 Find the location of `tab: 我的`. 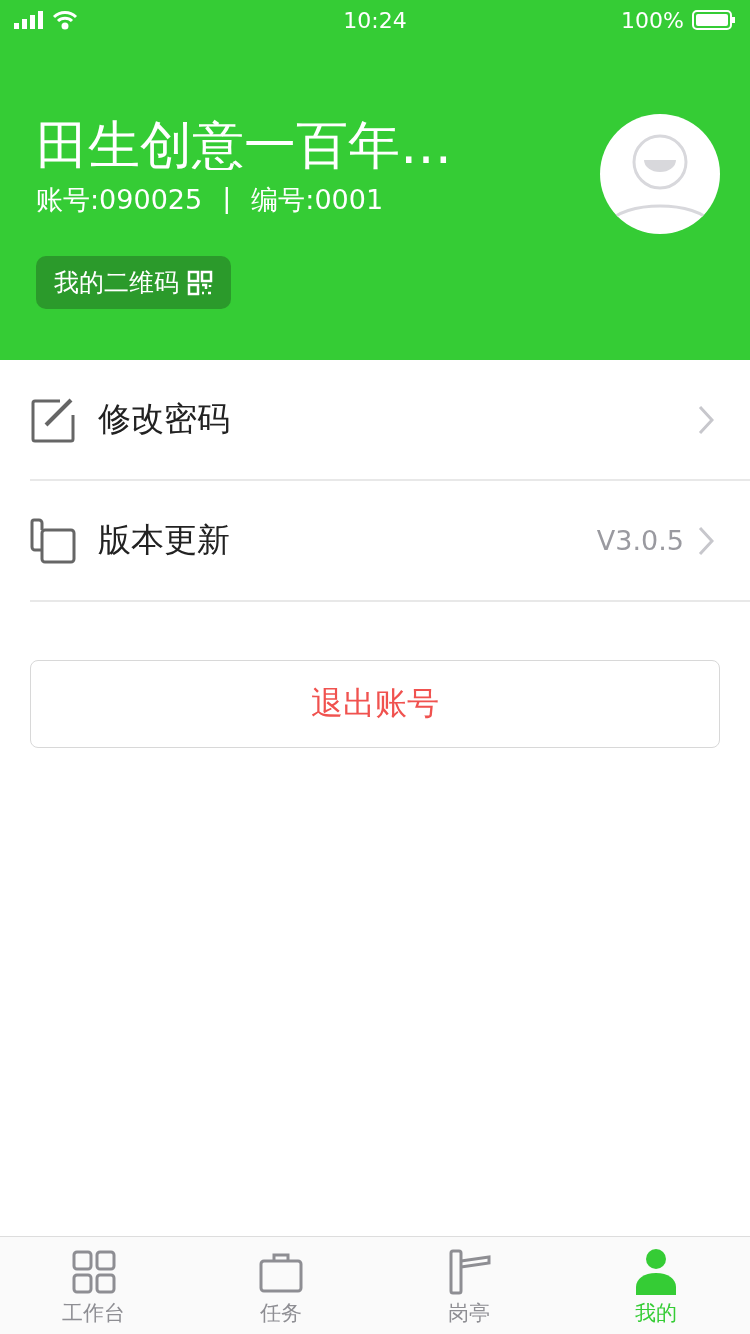

tab: 我的 is located at coordinates (656, 1285).